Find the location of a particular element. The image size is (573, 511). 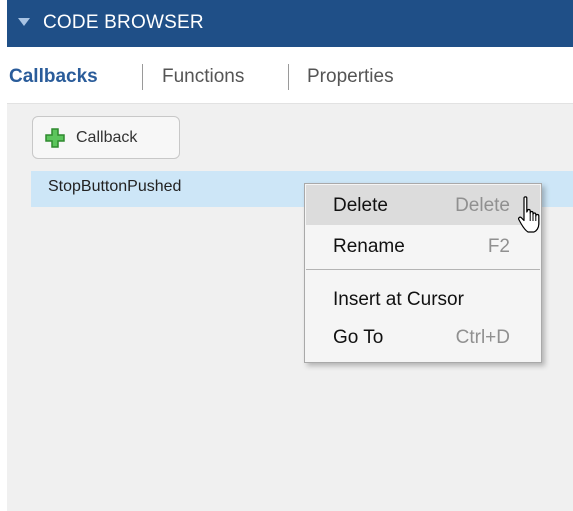

menu-item-insert-at-cursor: Insert at Cursor is located at coordinates (423, 299).